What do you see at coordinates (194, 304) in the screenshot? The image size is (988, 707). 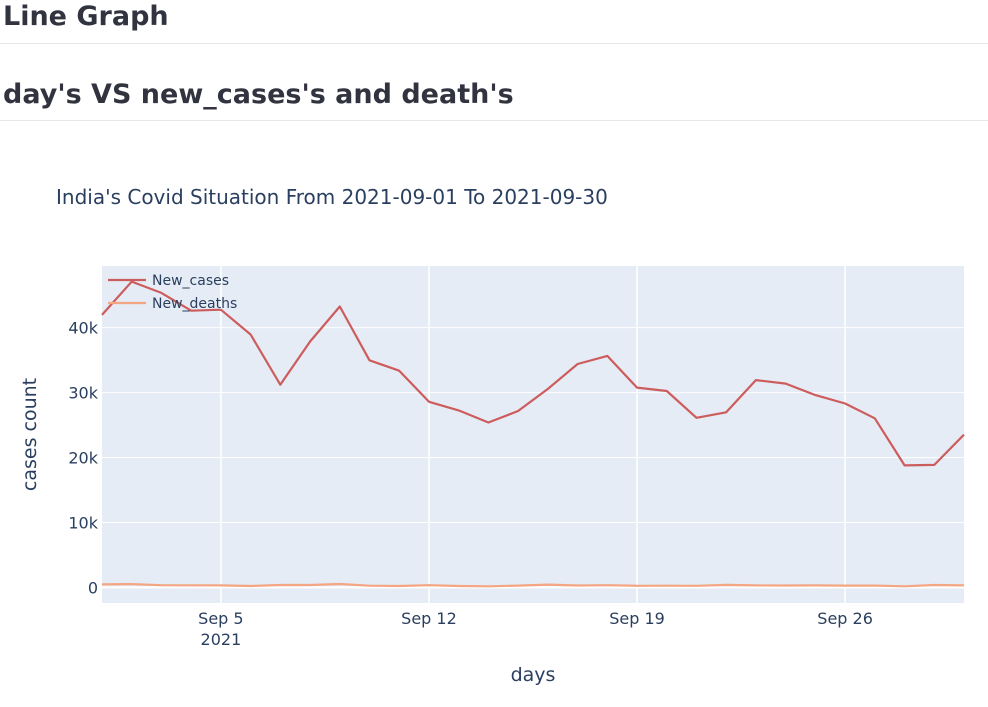 I see `legend-label: New_deaths` at bounding box center [194, 304].